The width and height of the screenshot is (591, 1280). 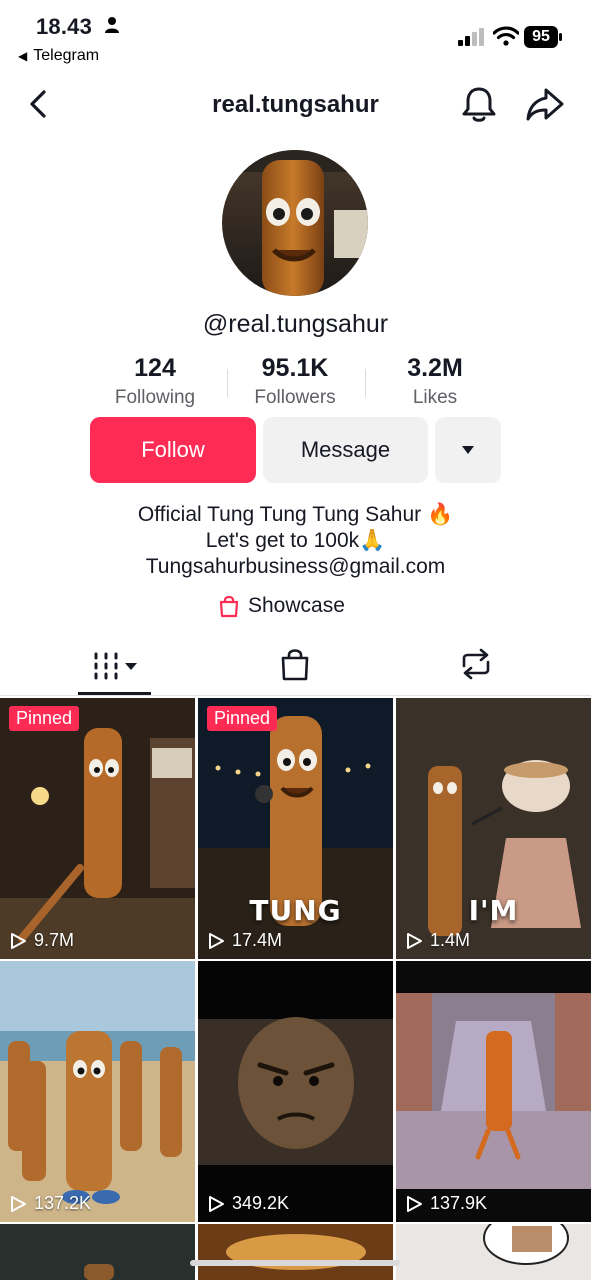 What do you see at coordinates (450, 940) in the screenshot?
I see `view-count-label: 1.4M` at bounding box center [450, 940].